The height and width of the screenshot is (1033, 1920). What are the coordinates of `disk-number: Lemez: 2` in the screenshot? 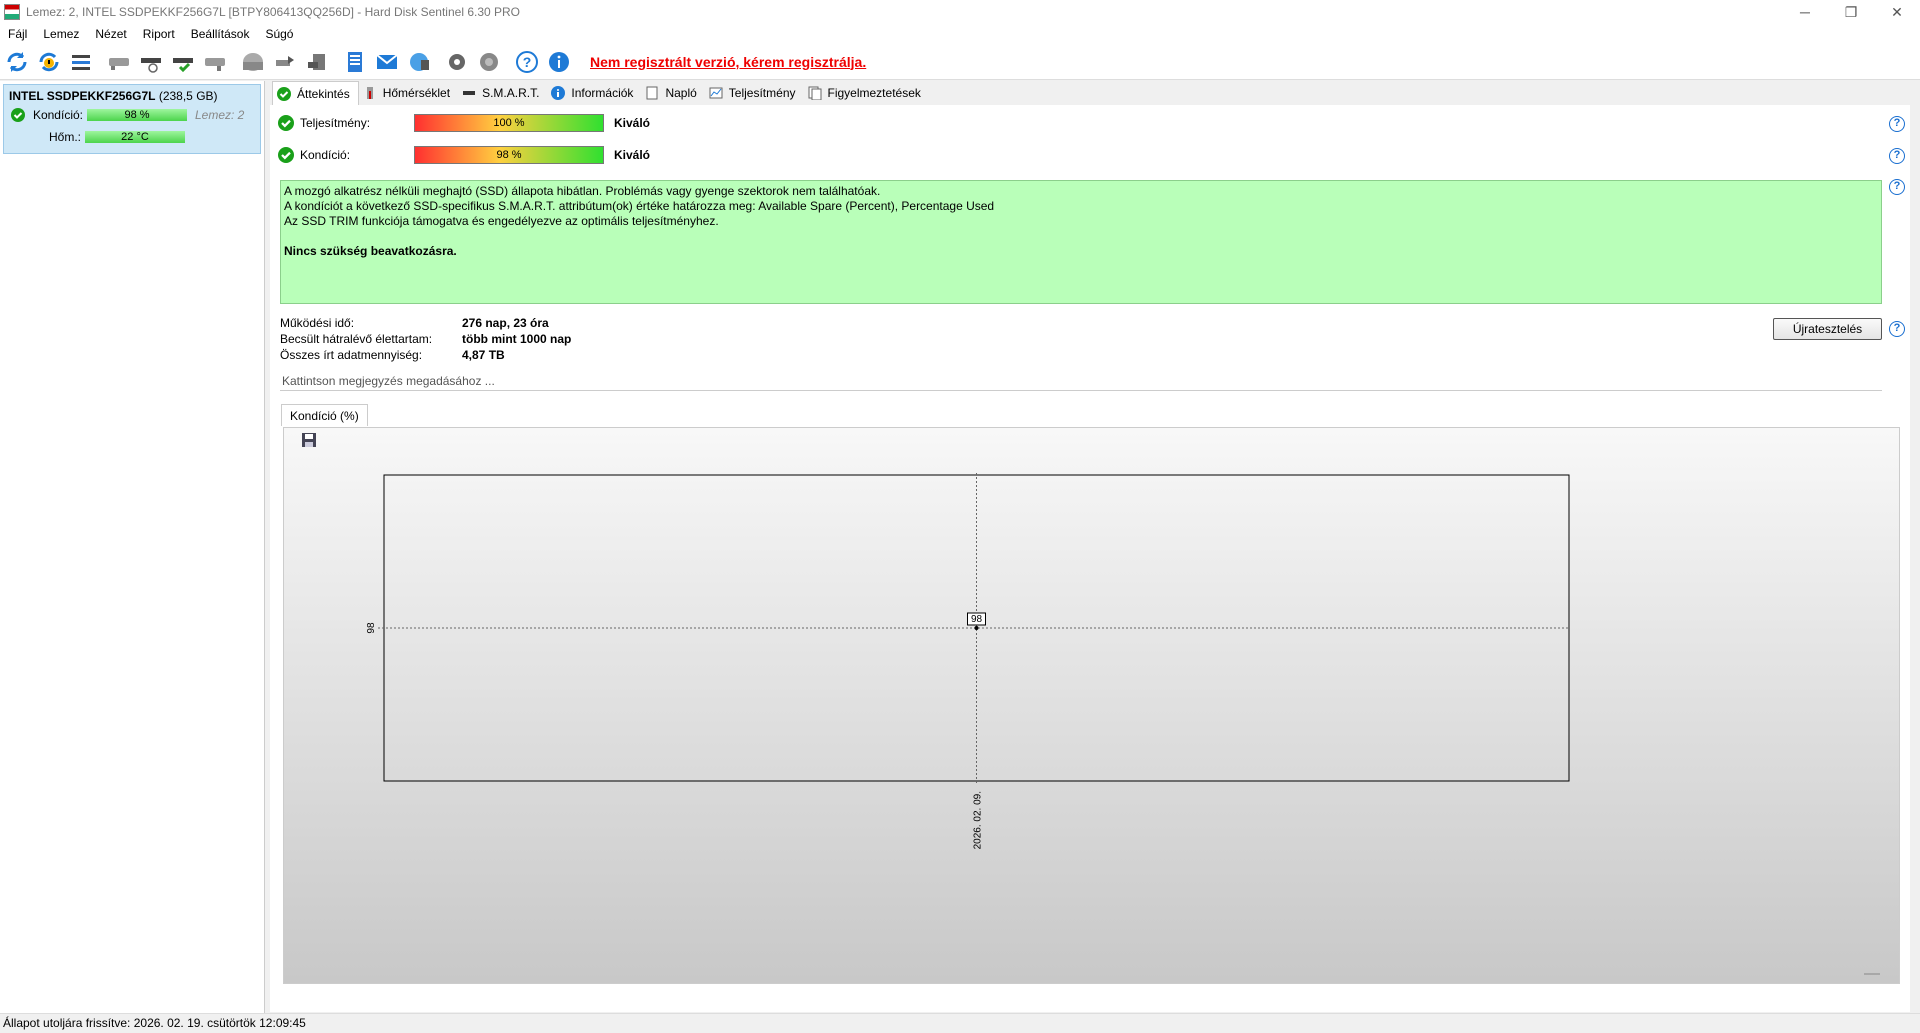 It's located at (220, 115).